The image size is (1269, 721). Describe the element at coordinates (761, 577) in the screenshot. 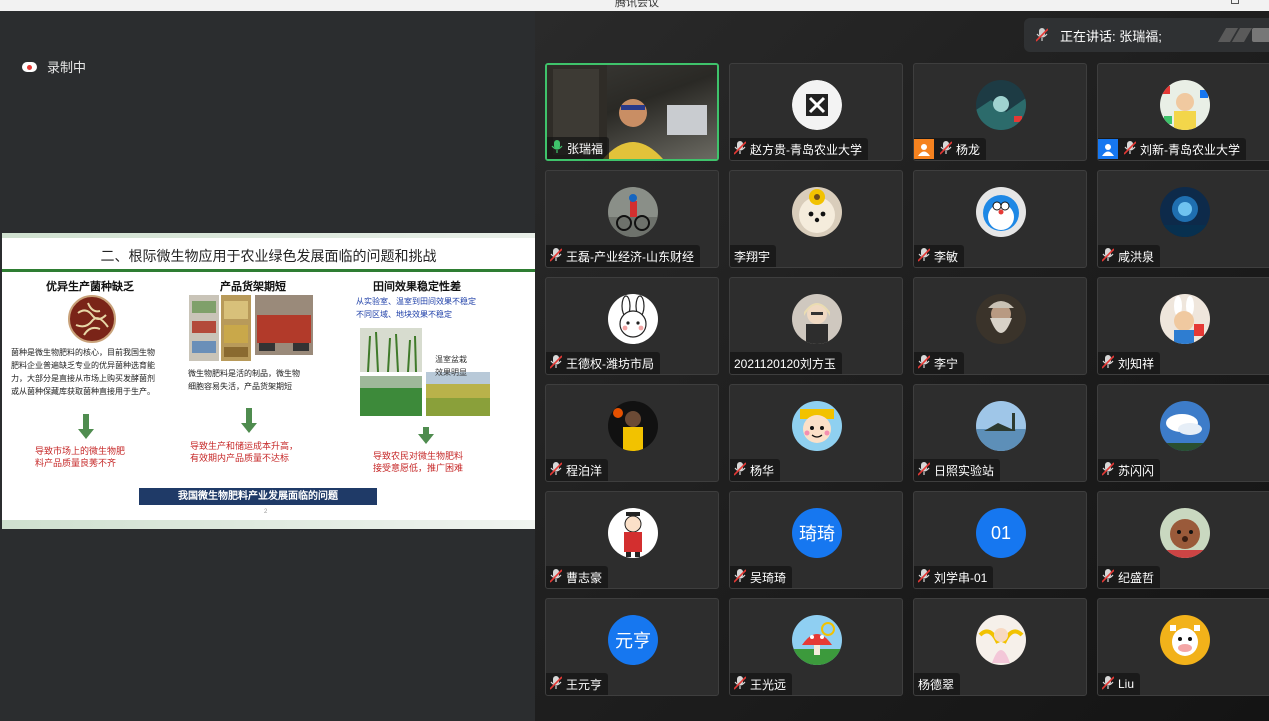

I see `participant-name-bar: 吴琦琦` at that location.